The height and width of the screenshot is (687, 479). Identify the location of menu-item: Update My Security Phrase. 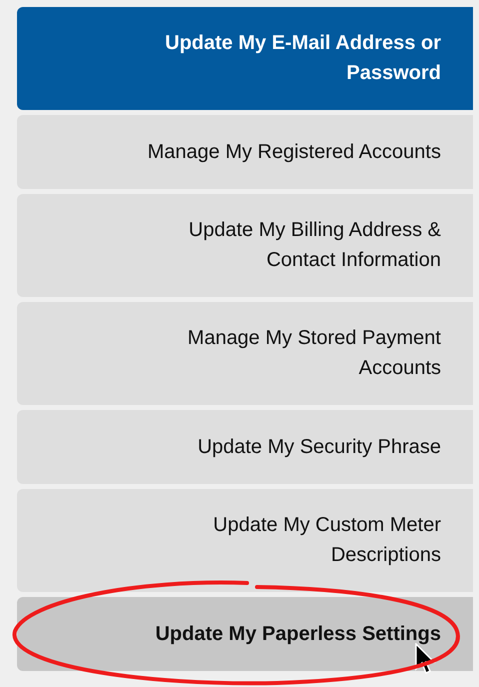
(245, 447).